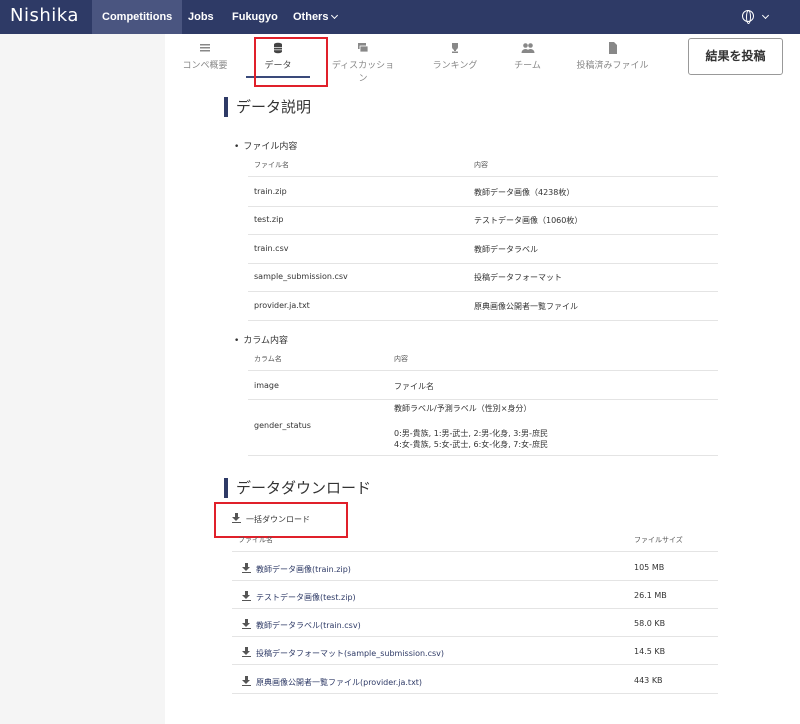 The width and height of the screenshot is (800, 724). I want to click on section-title-data-download: データダウンロード, so click(297, 488).